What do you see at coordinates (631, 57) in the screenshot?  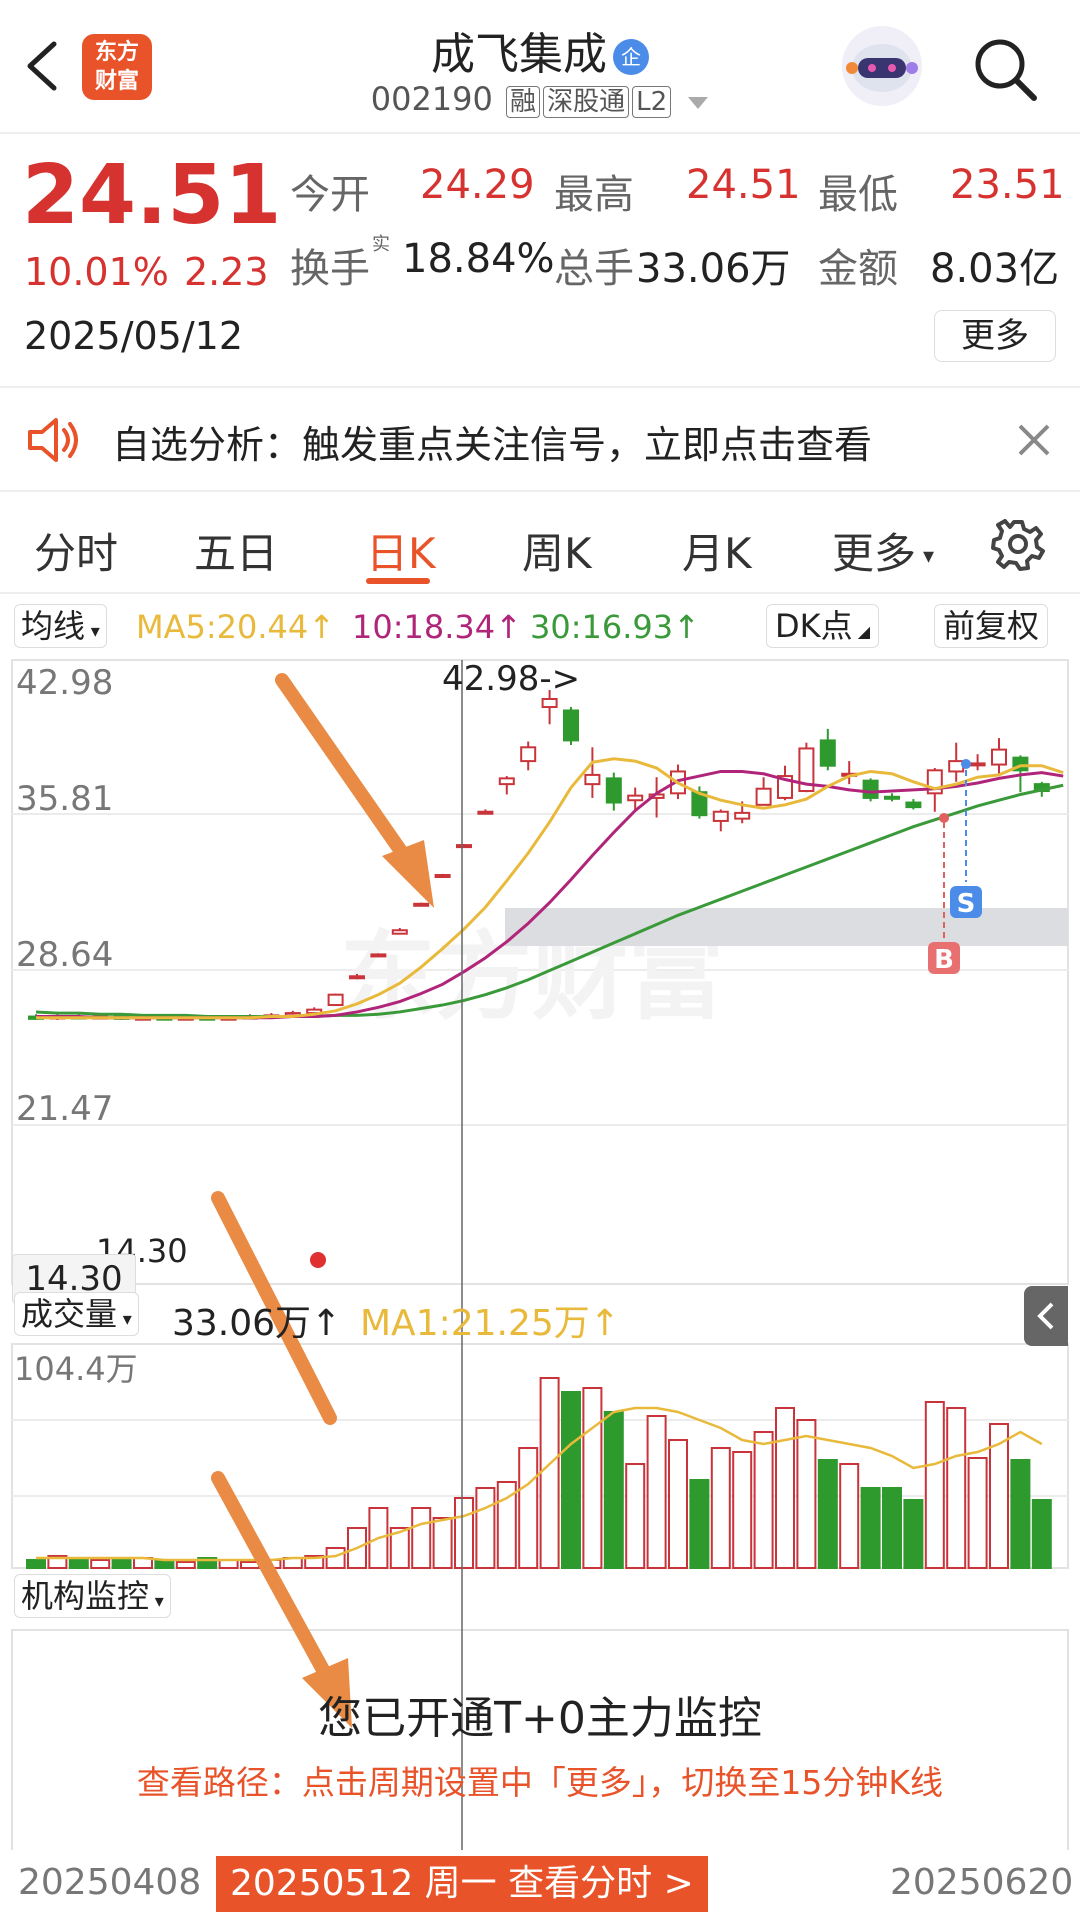 I see `enterprise-badge: 企` at bounding box center [631, 57].